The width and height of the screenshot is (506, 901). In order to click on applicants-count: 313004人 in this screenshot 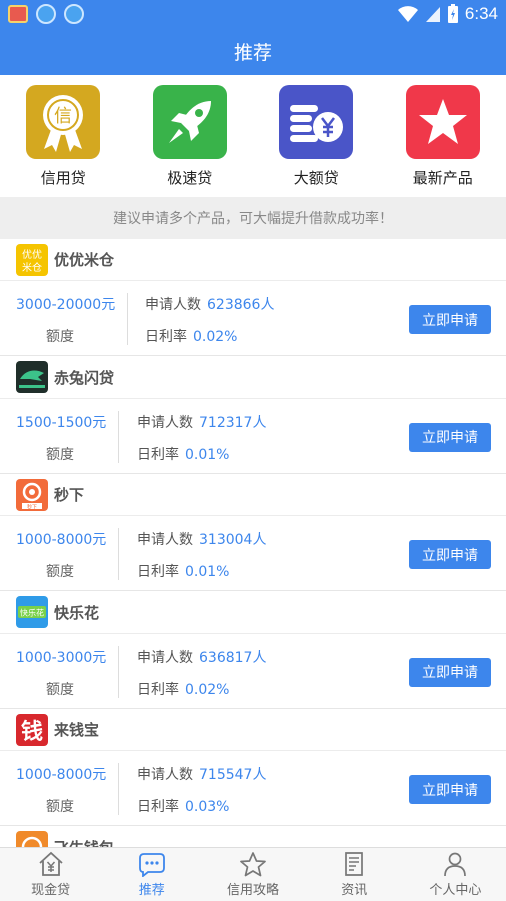, I will do `click(233, 540)`.